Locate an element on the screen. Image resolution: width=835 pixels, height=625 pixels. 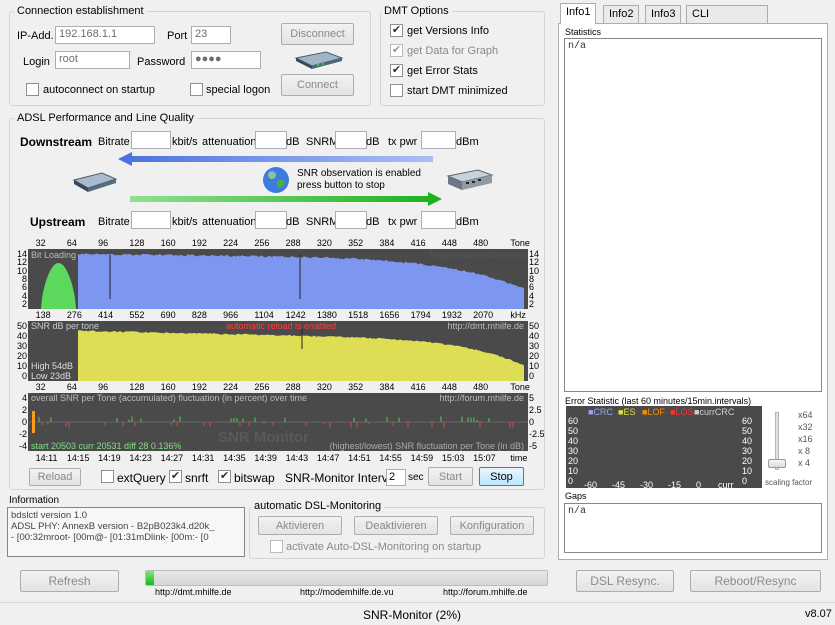
bitswap-checkbox: ✔ is located at coordinates (224, 476).